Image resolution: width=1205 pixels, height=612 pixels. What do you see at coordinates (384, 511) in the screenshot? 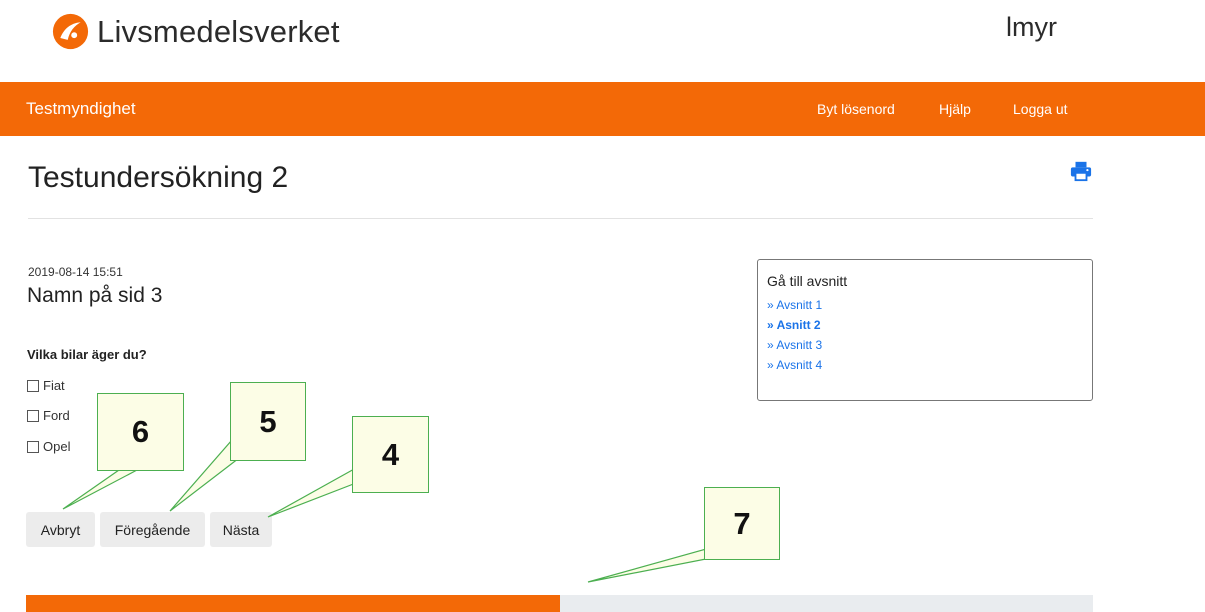
I see `callout-connectors` at bounding box center [384, 511].